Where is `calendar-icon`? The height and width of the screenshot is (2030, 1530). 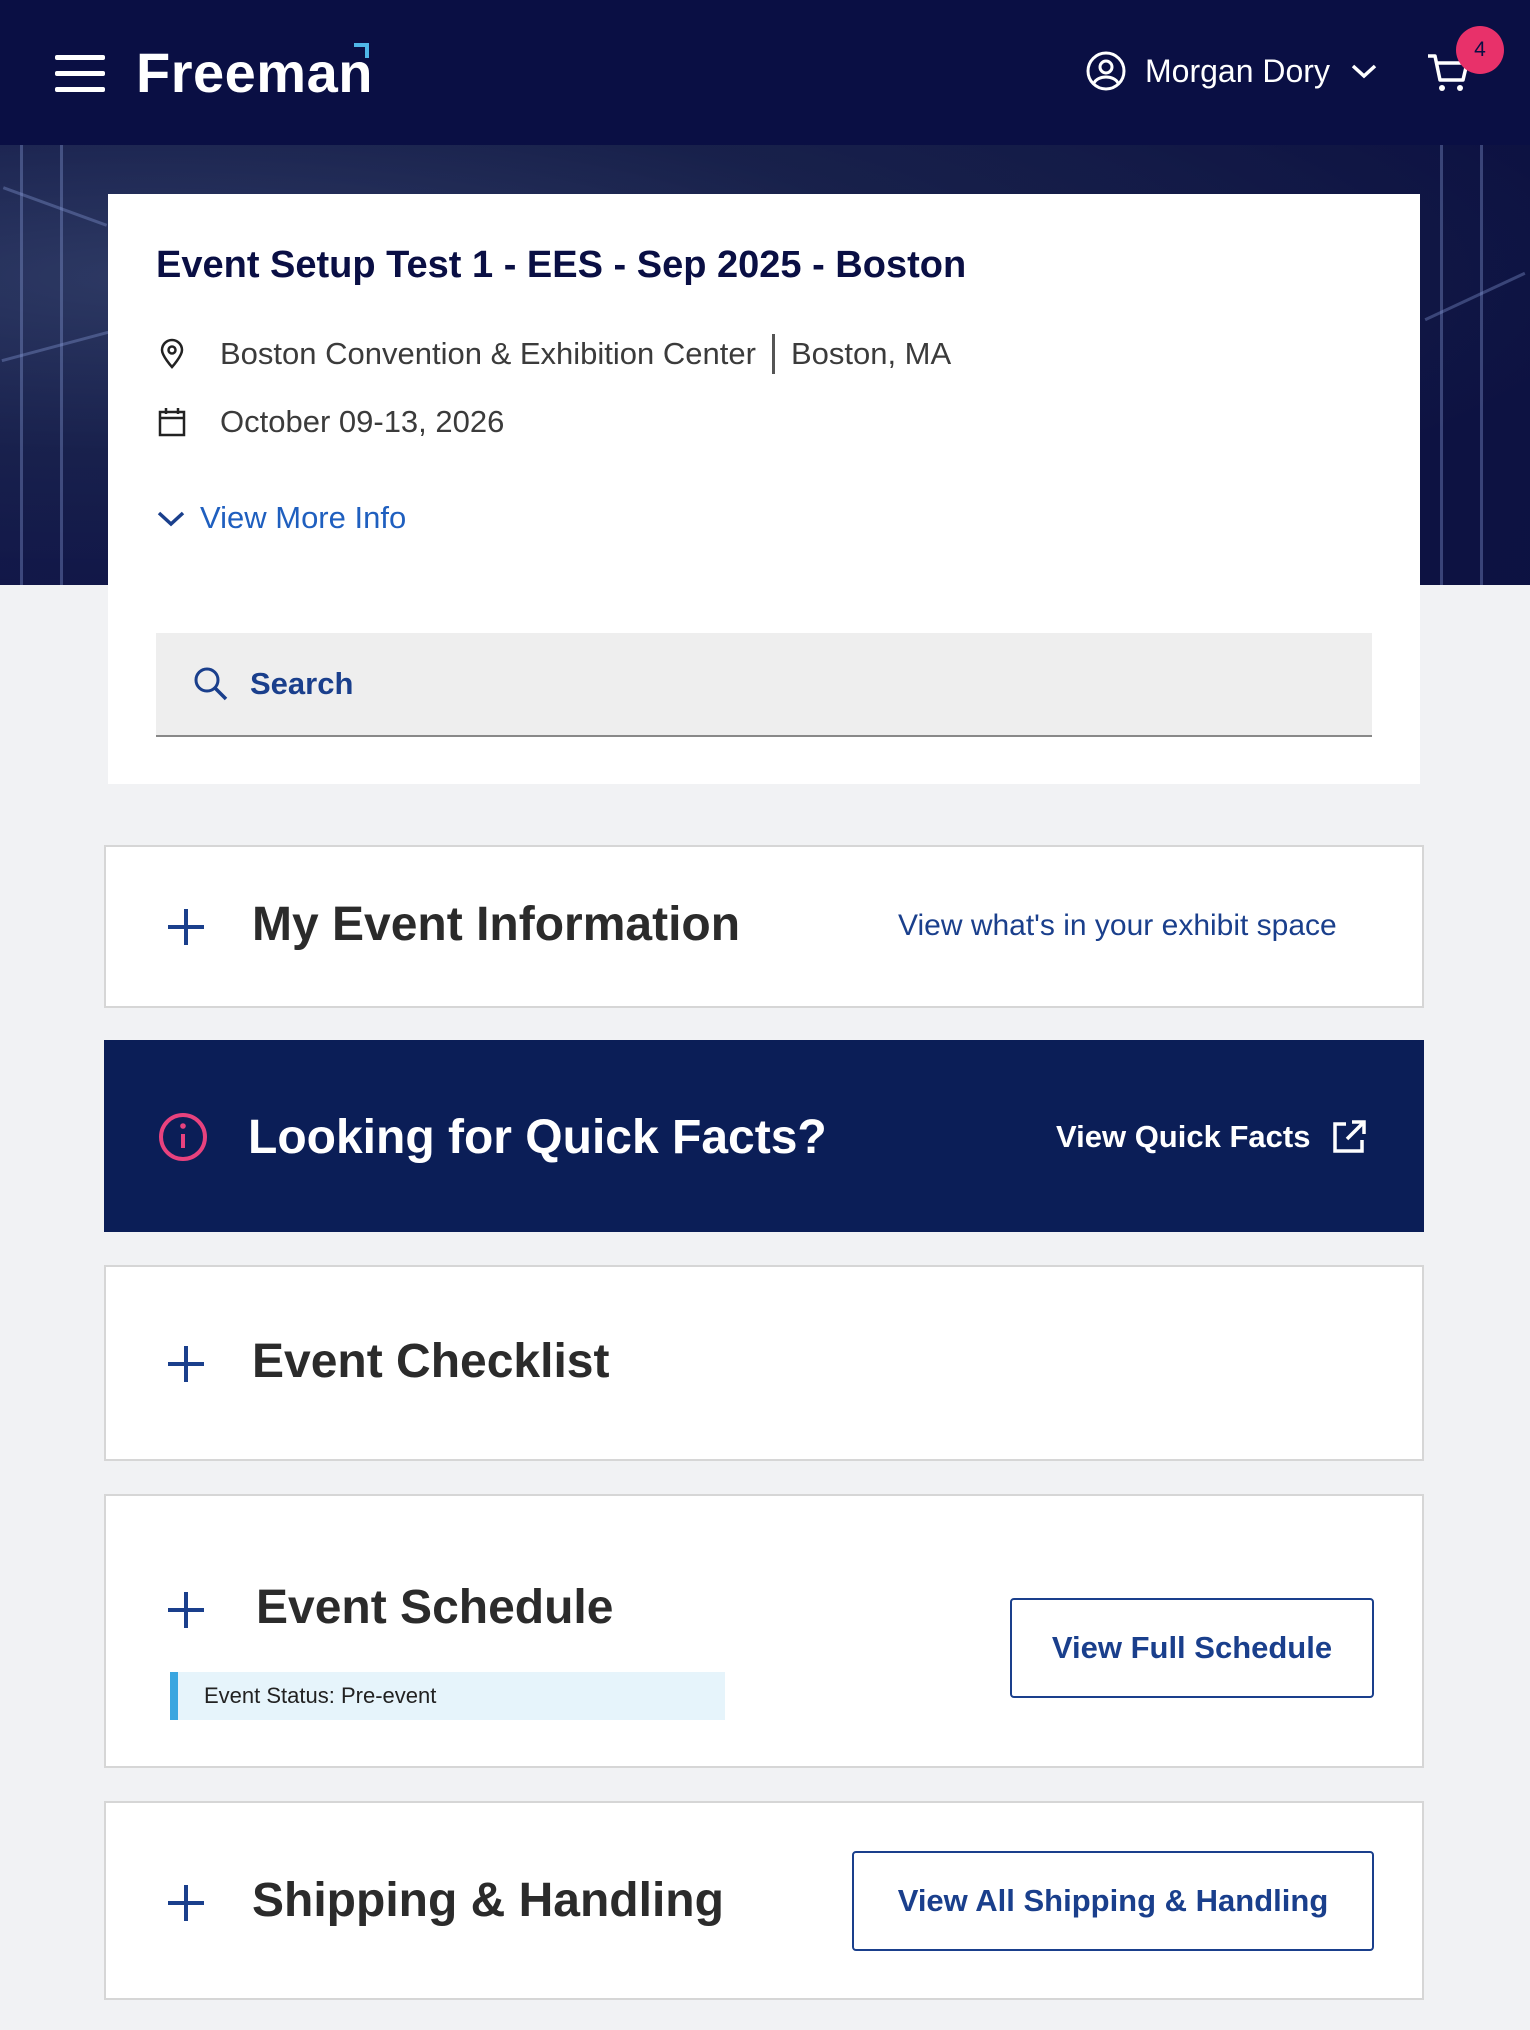 calendar-icon is located at coordinates (172, 422).